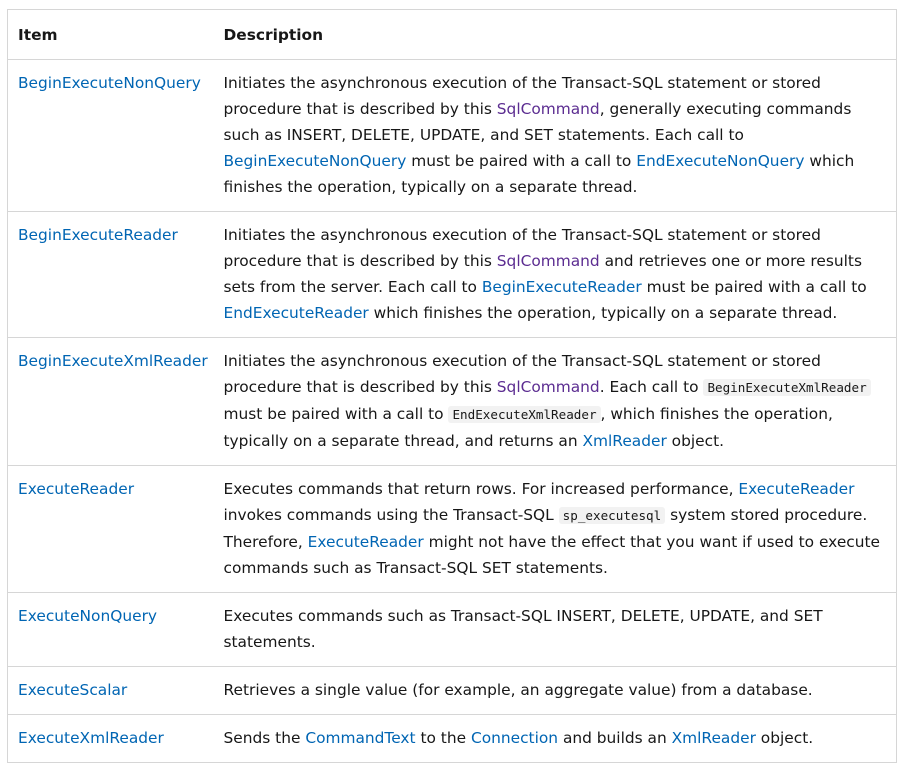 This screenshot has width=904, height=763. What do you see at coordinates (524, 414) in the screenshot?
I see `inline-code: EndExecuteXmlReader` at bounding box center [524, 414].